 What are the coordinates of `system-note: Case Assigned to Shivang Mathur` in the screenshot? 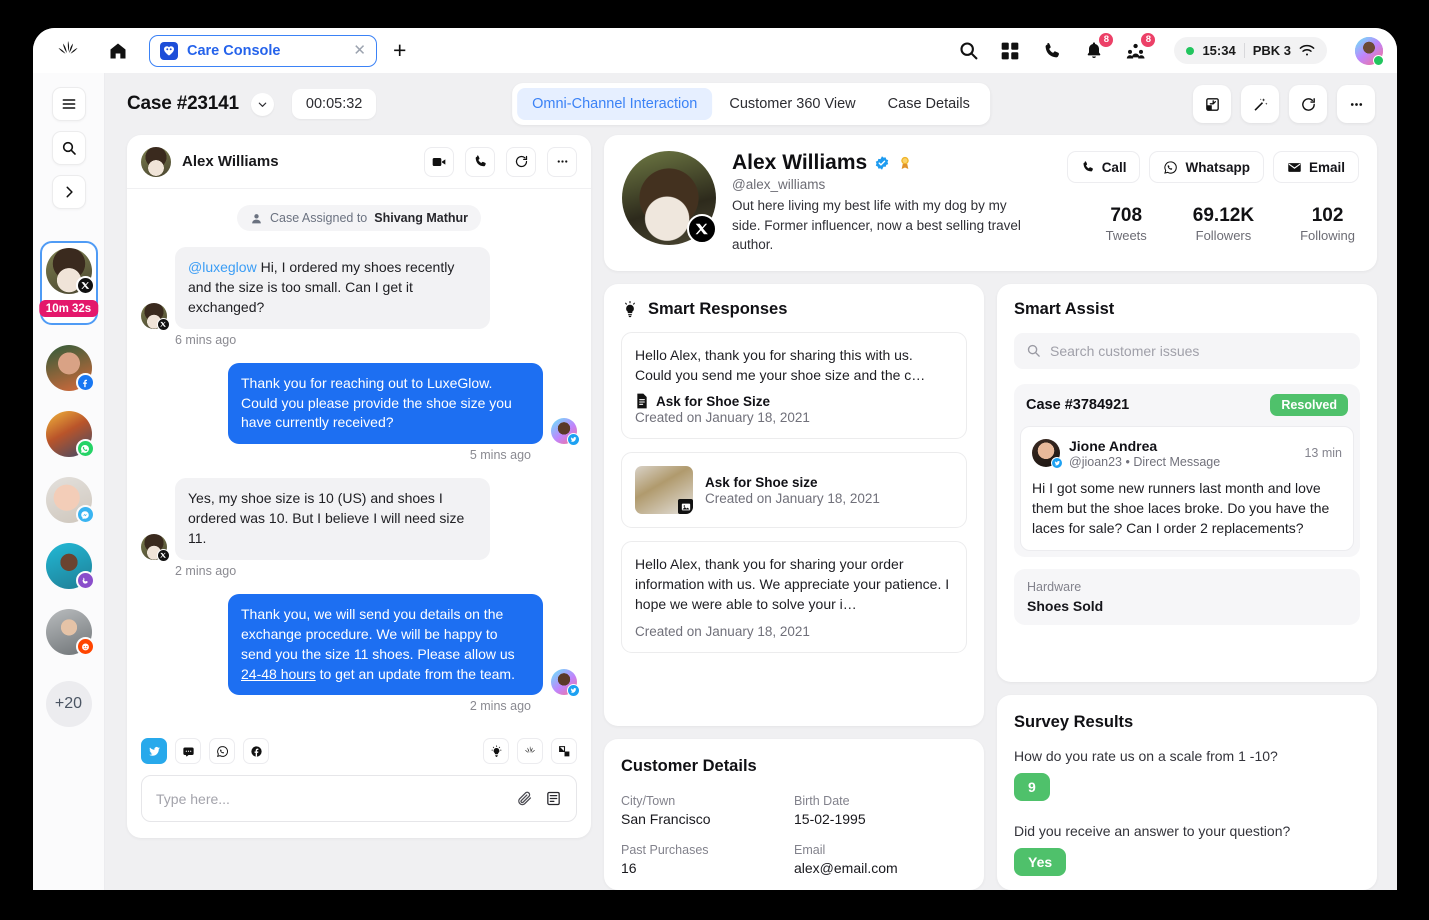 It's located at (359, 218).